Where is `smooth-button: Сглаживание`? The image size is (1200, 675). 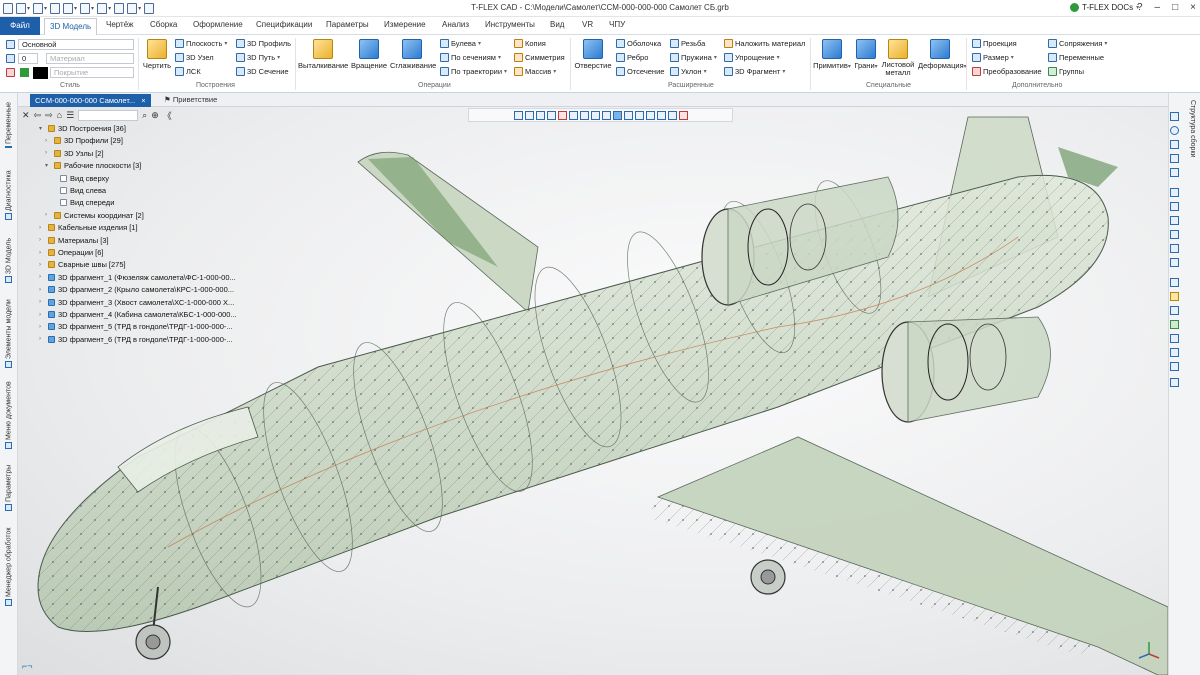
smooth-button: Сглаживание is located at coordinates (413, 54).